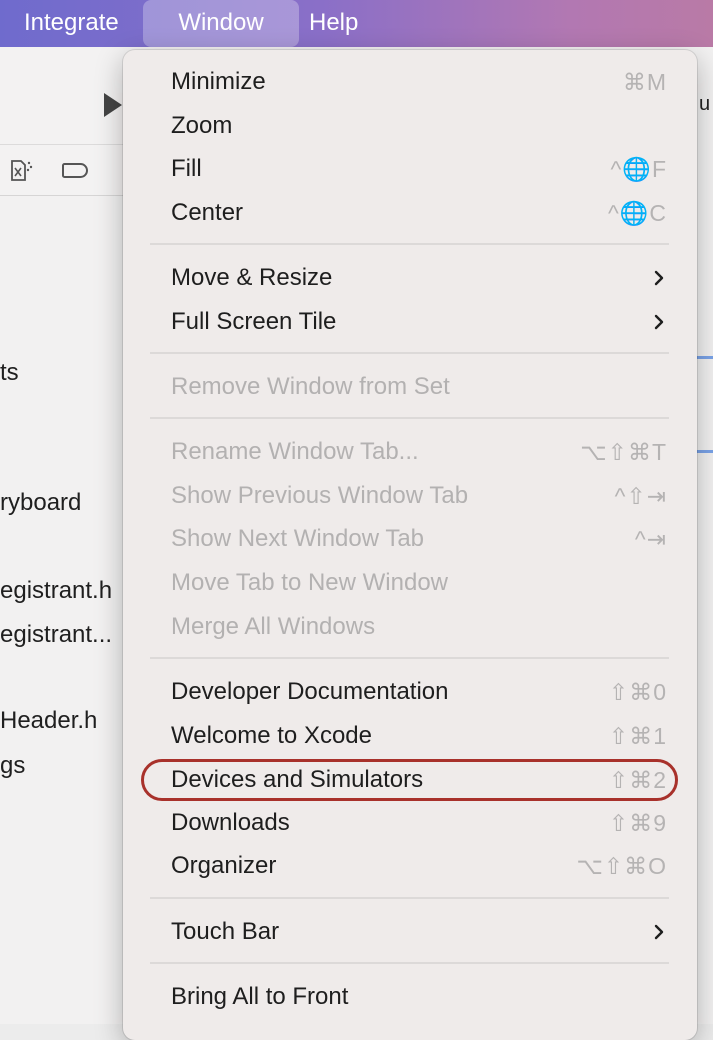 The height and width of the screenshot is (1040, 713). Describe the element at coordinates (218, 81) in the screenshot. I see `menu-item-label: Minimize` at that location.